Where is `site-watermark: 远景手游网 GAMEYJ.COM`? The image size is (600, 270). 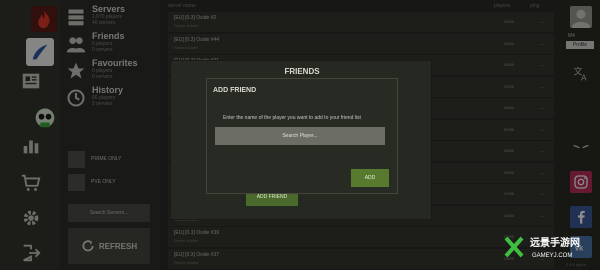
site-watermark: 远景手游网 GAMEYJ.COM is located at coordinates (550, 247).